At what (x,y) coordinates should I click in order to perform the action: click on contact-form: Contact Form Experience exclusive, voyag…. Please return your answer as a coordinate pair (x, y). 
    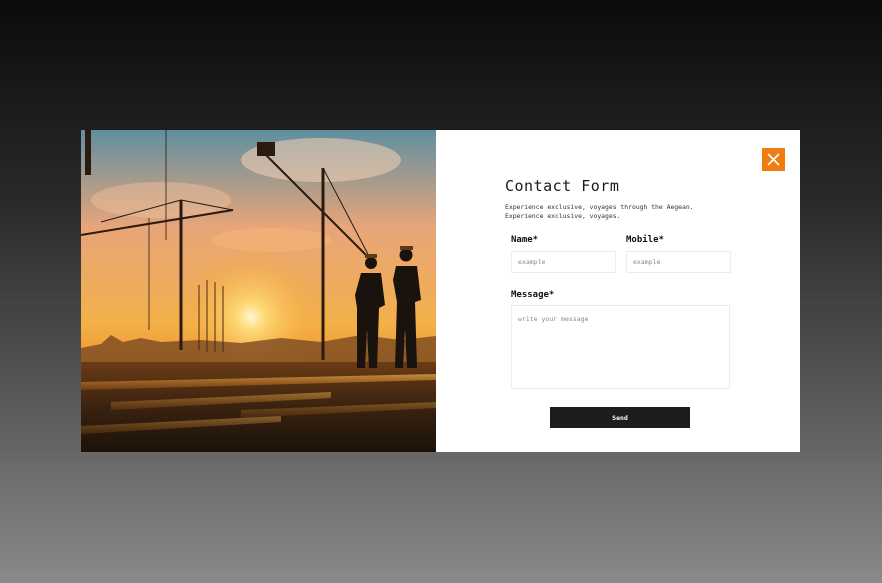
    Looking at the image, I should click on (618, 285).